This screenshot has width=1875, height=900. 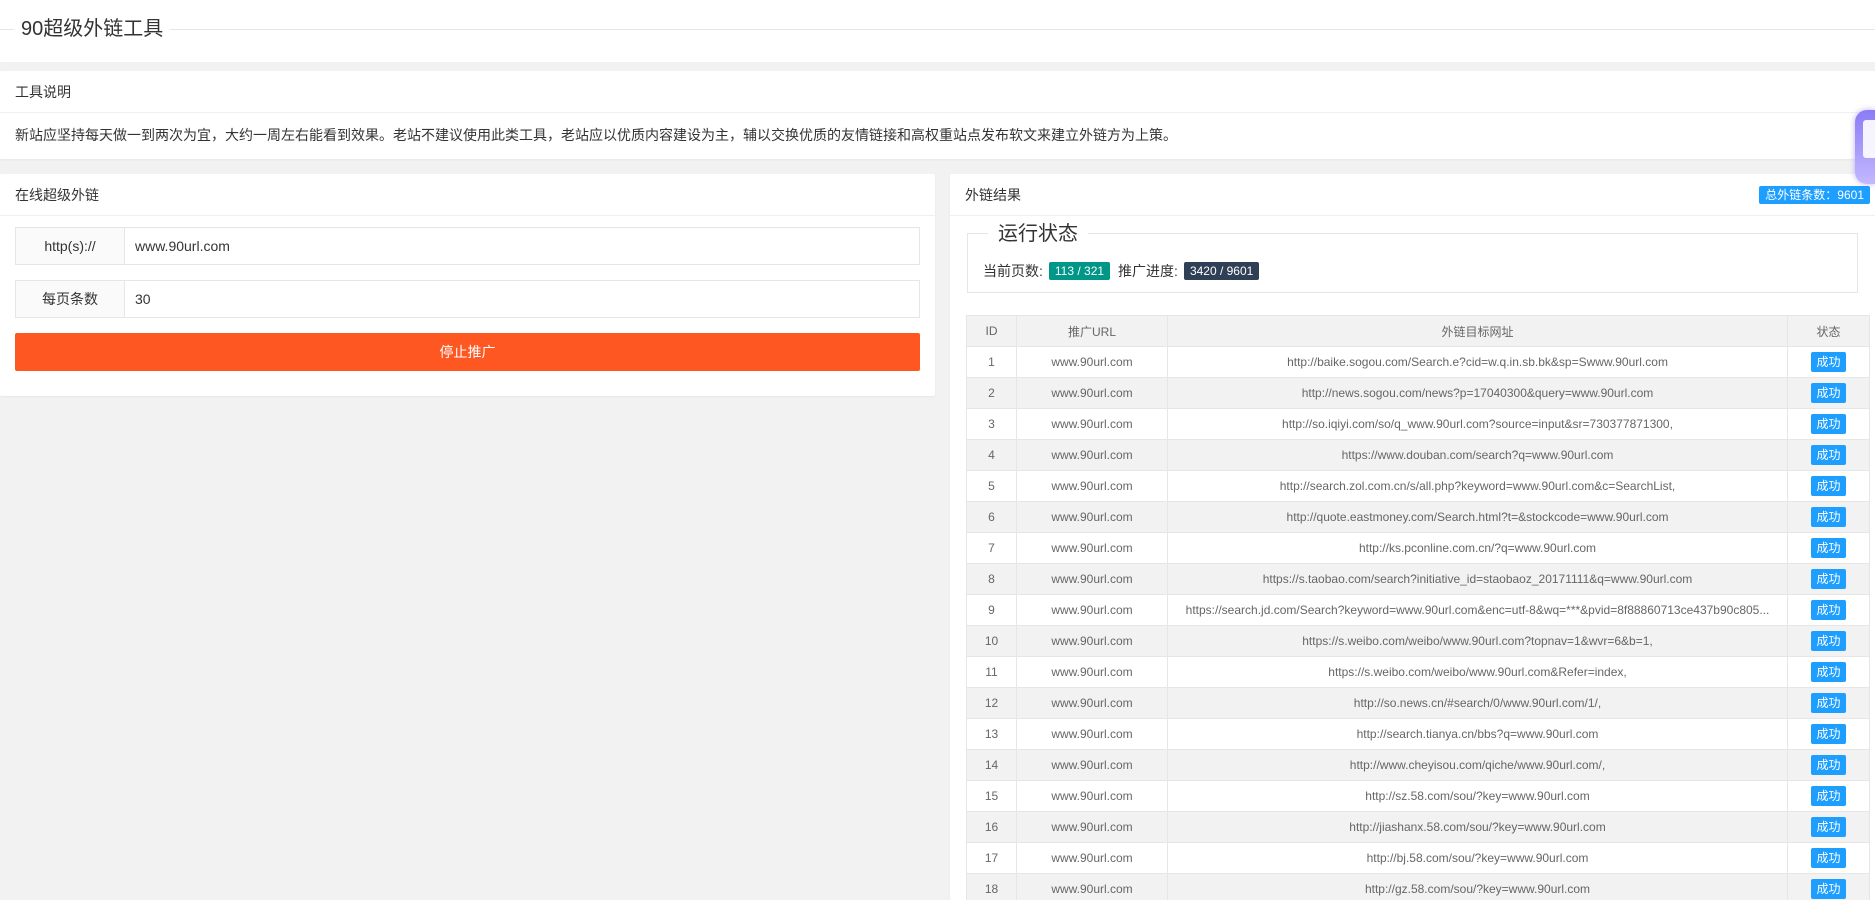 I want to click on column-header: 外链目标网址, so click(x=1477, y=331).